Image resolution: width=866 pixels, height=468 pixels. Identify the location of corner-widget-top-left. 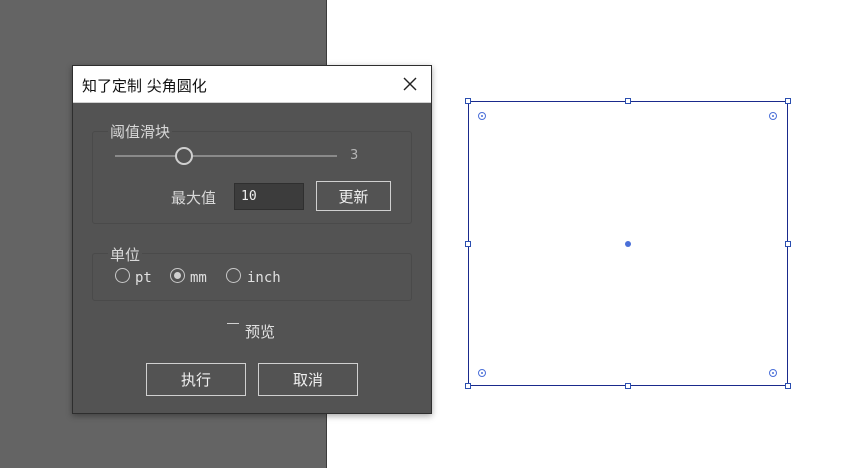
(482, 116).